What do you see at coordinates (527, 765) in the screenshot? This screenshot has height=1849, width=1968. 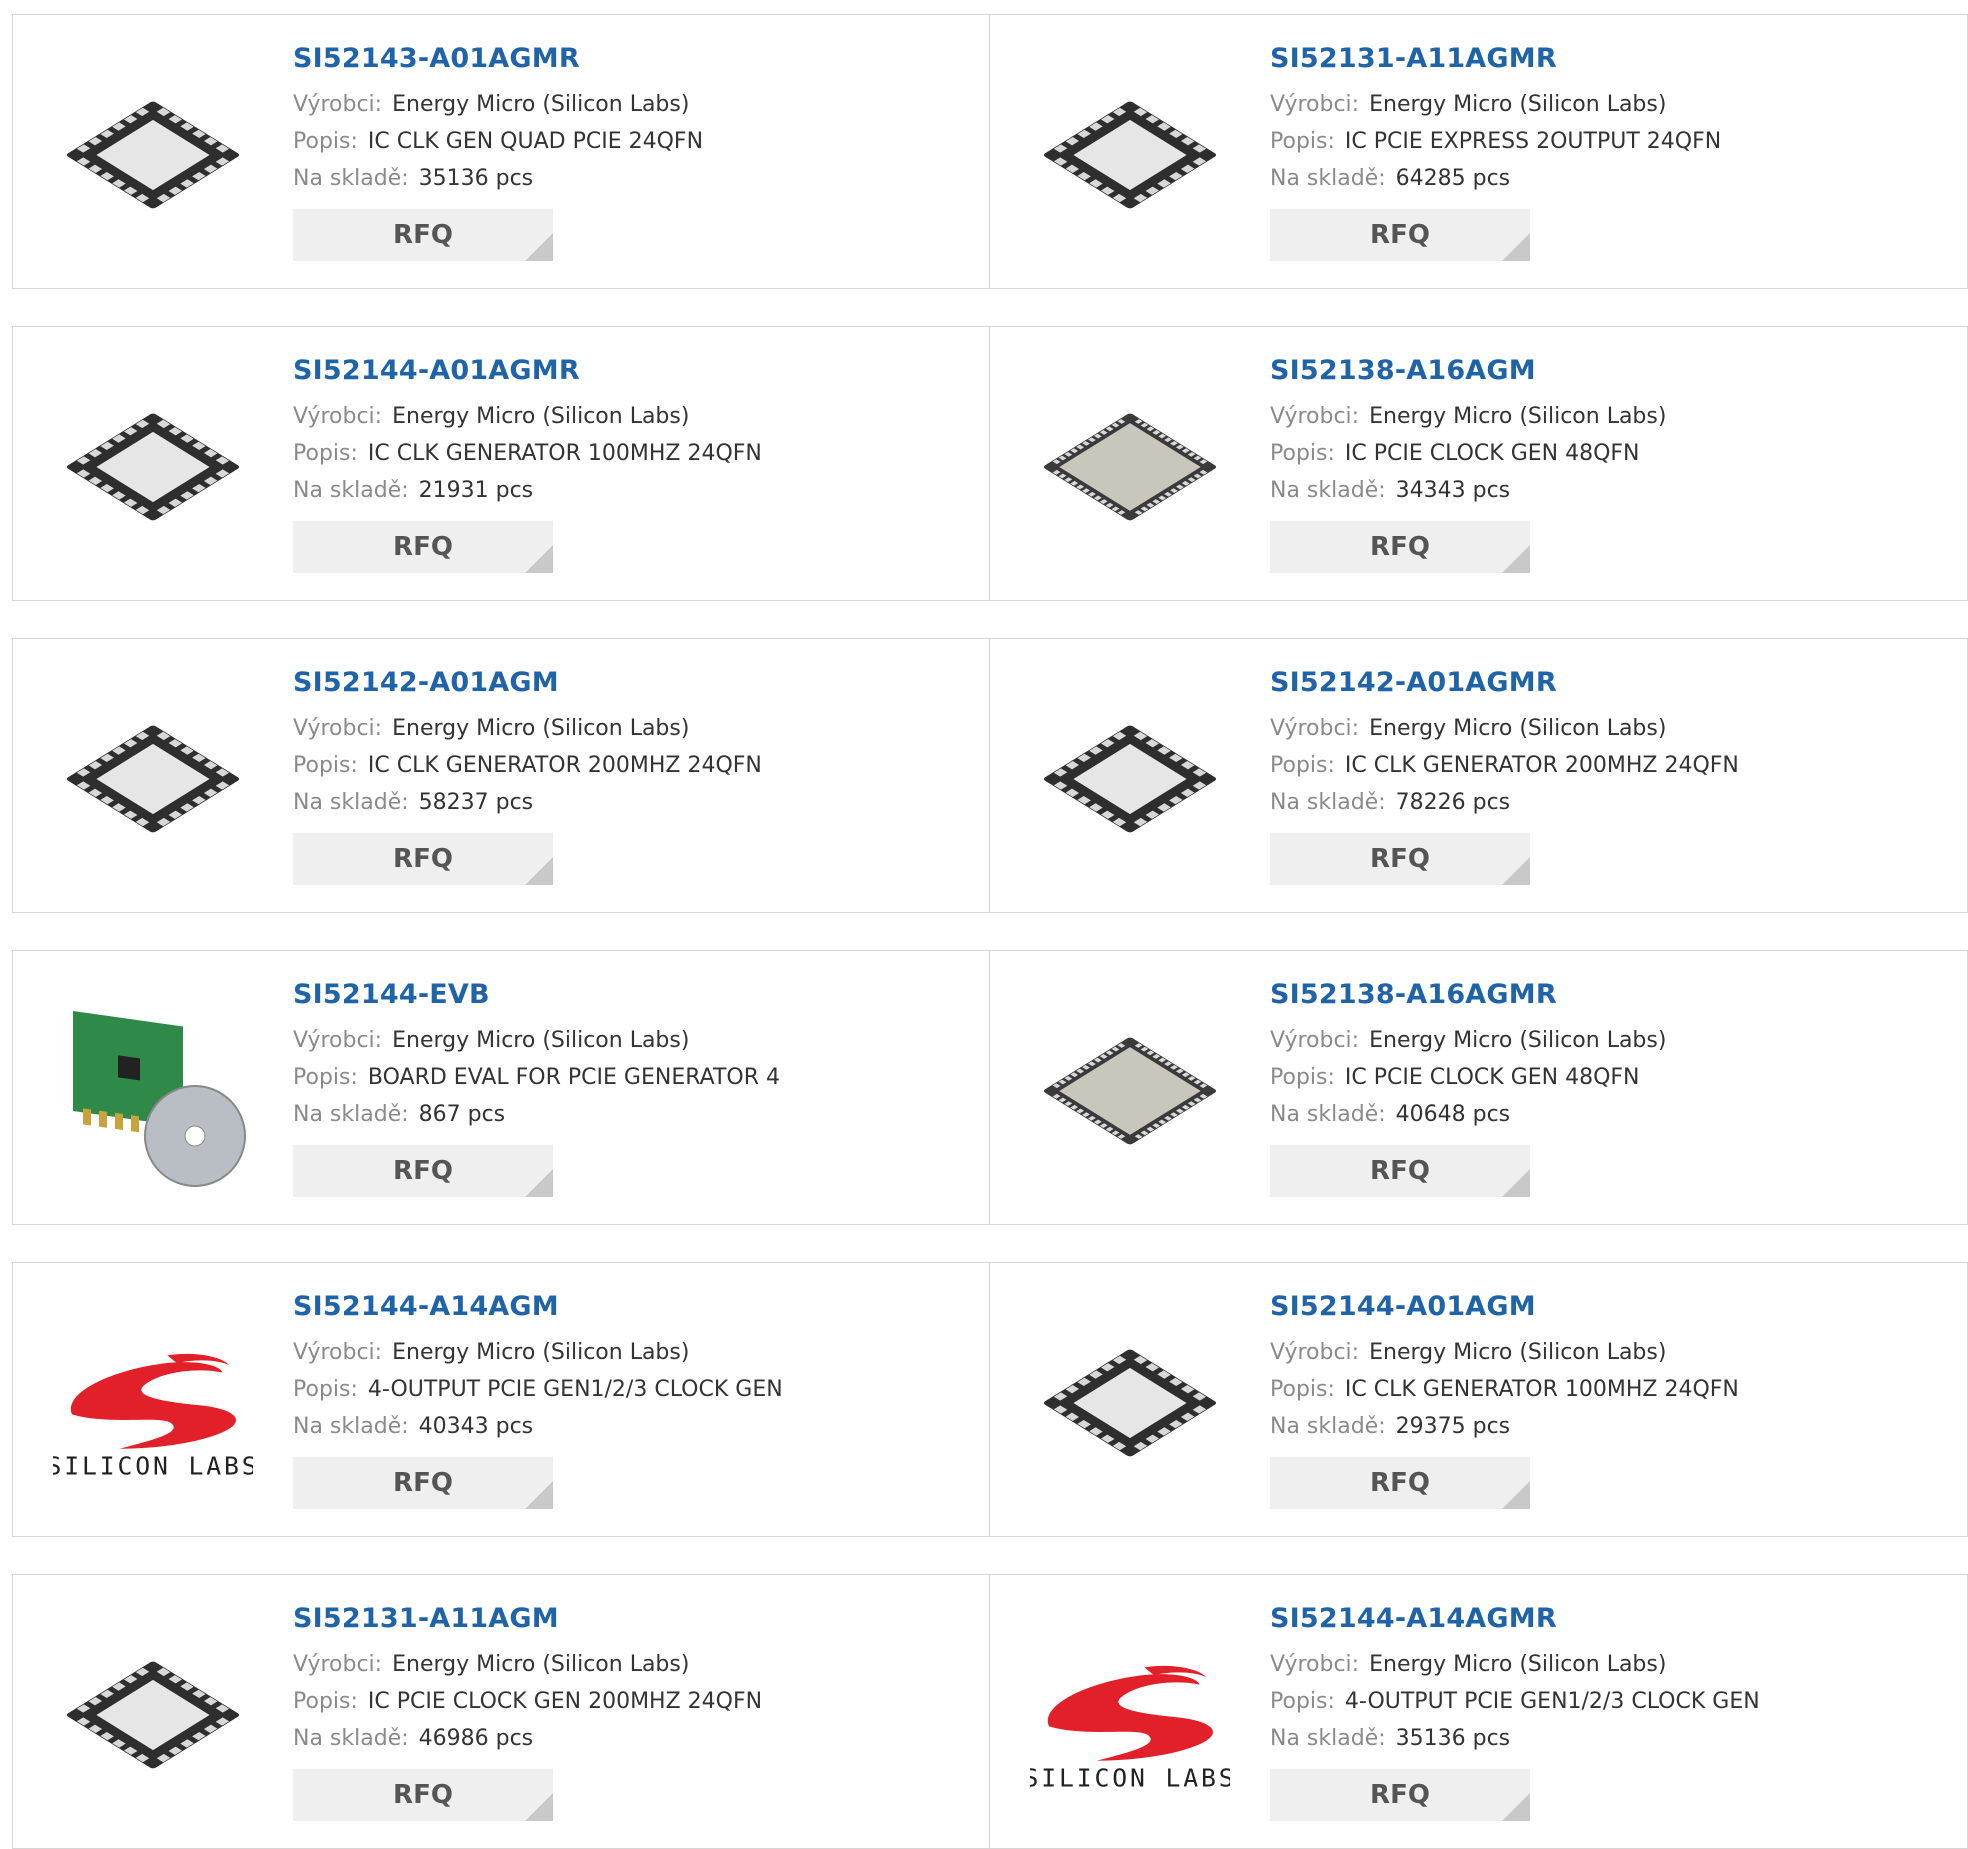 I see `description-row: Popis: IC CLK GENERATOR 200MHZ 24QFN` at bounding box center [527, 765].